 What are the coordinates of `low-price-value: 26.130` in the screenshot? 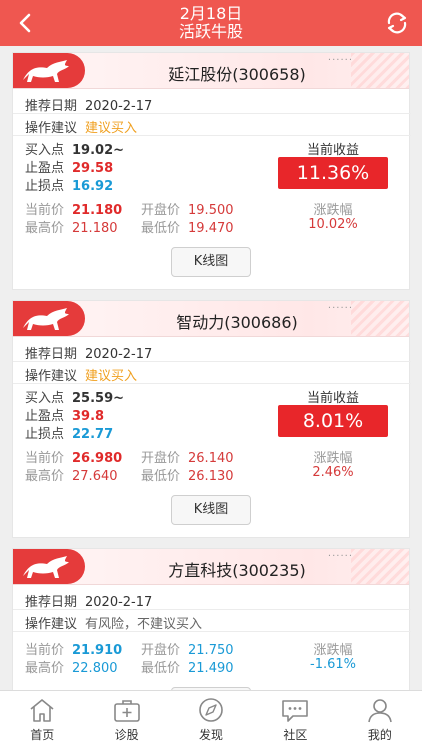 It's located at (211, 476).